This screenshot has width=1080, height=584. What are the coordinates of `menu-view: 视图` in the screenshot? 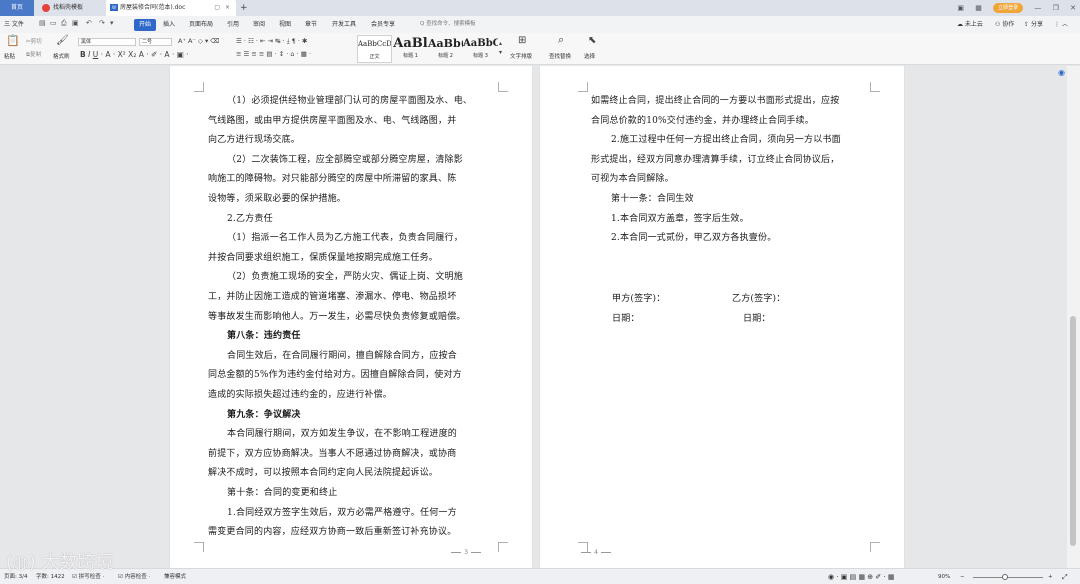 It's located at (285, 25).